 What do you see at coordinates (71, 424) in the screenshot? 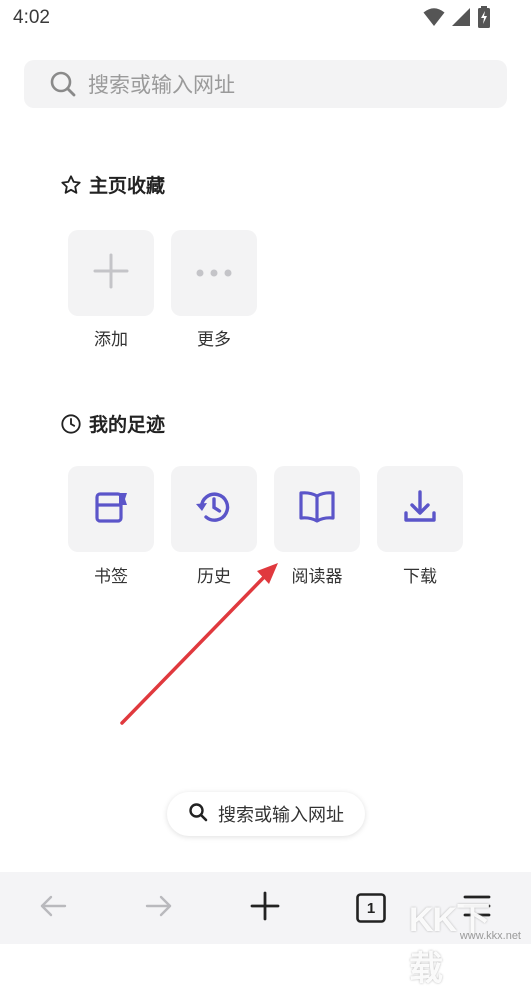
I see `clock-icon` at bounding box center [71, 424].